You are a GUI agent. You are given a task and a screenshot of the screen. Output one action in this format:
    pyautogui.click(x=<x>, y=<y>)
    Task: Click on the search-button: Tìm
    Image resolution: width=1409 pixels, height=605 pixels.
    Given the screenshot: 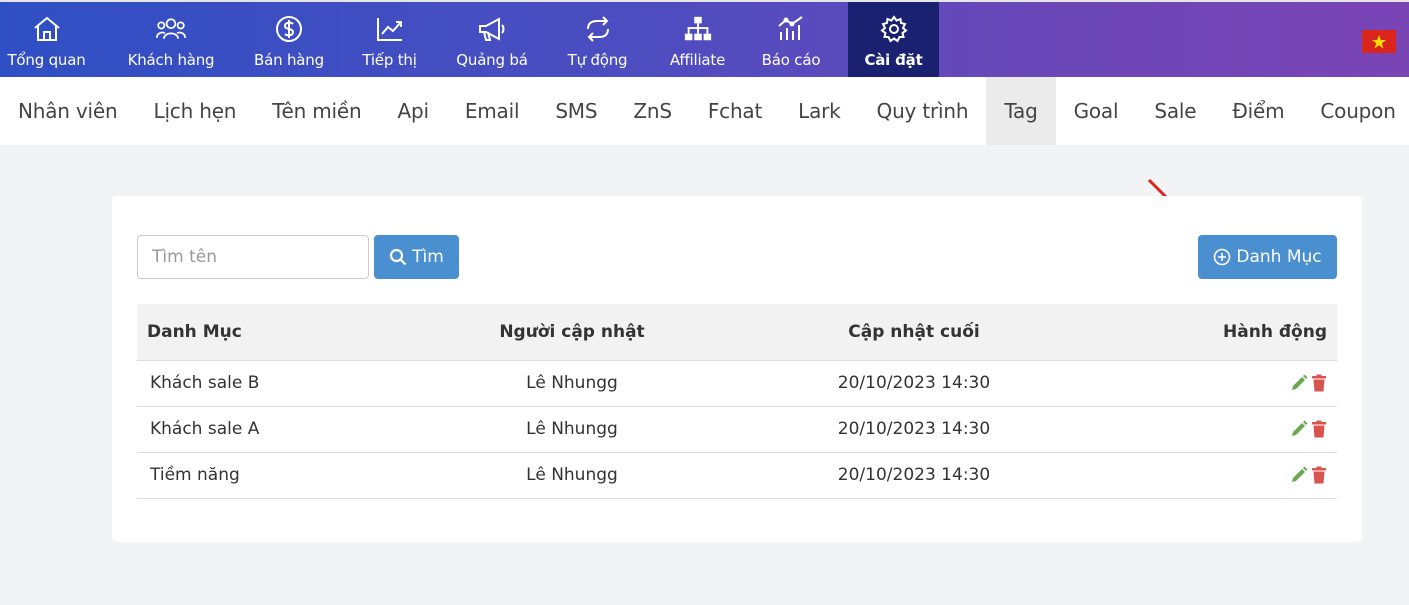 What is the action you would take?
    pyautogui.click(x=416, y=257)
    